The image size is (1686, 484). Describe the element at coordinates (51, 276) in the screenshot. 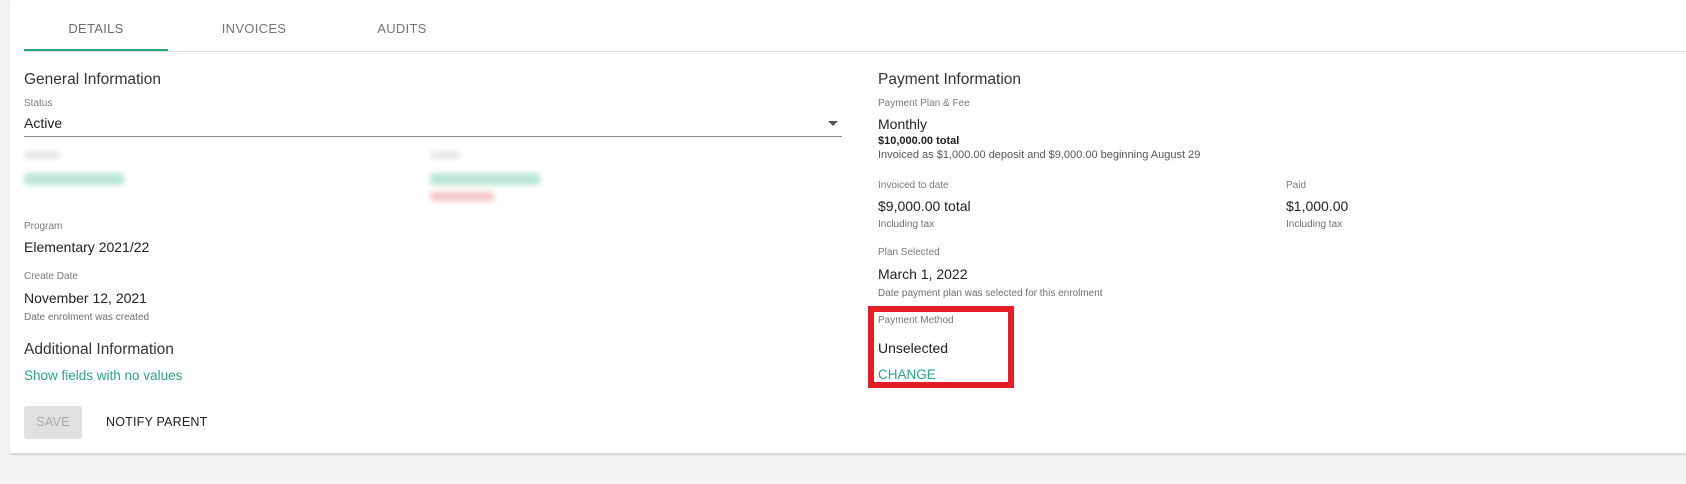

I see `create-date-label: Create Date` at that location.